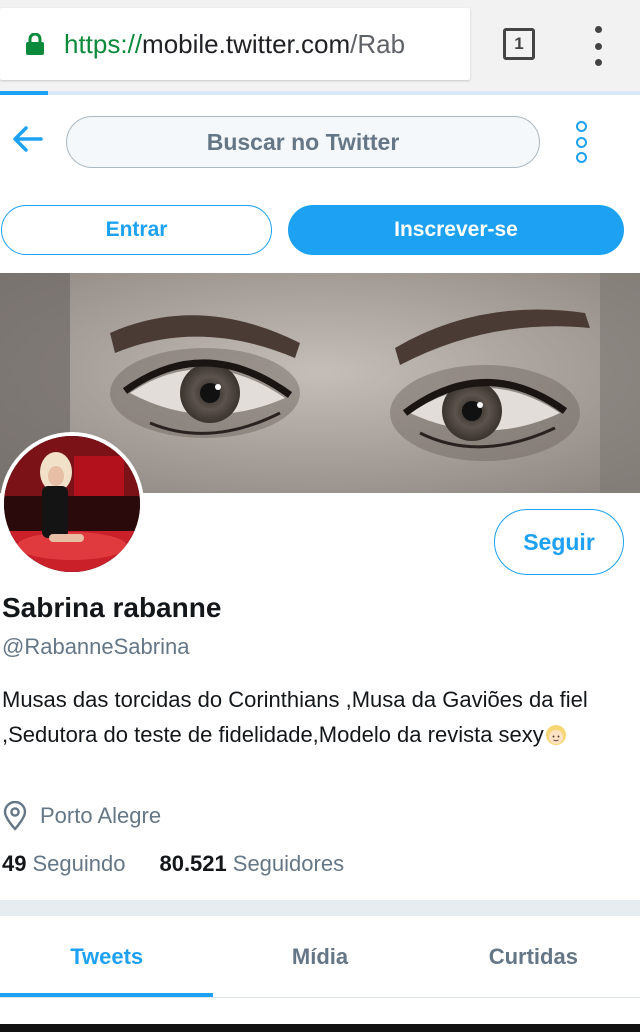 The width and height of the screenshot is (640, 1032). I want to click on url-text: https://mobile.twitter.com/Rab, so click(234, 44).